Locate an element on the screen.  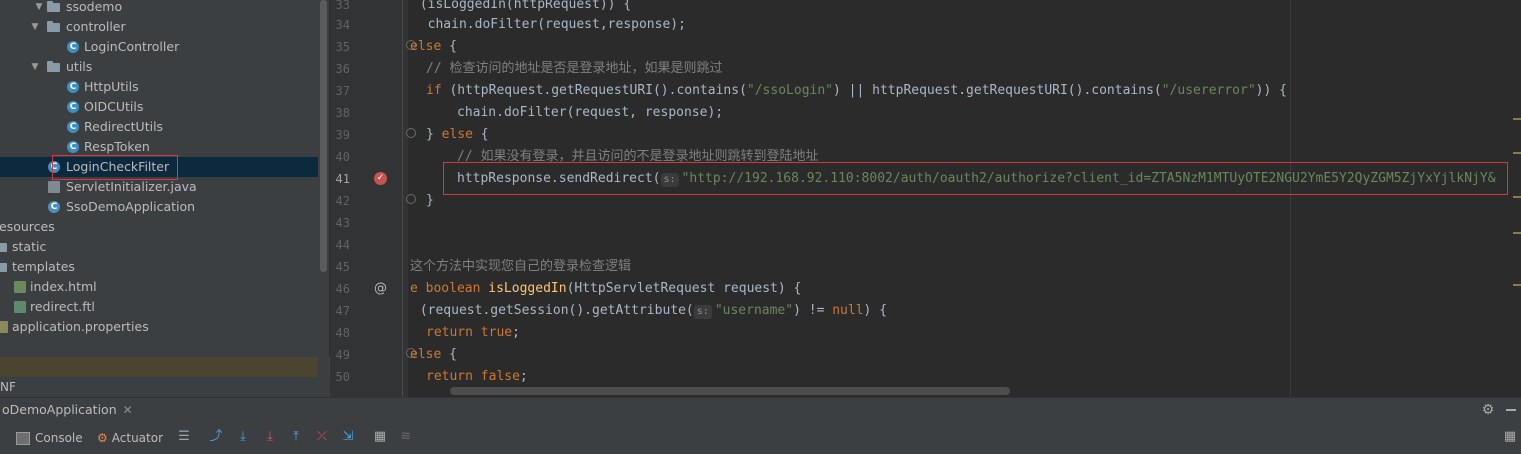
step-into-icon: ⤓ is located at coordinates (270, 437).